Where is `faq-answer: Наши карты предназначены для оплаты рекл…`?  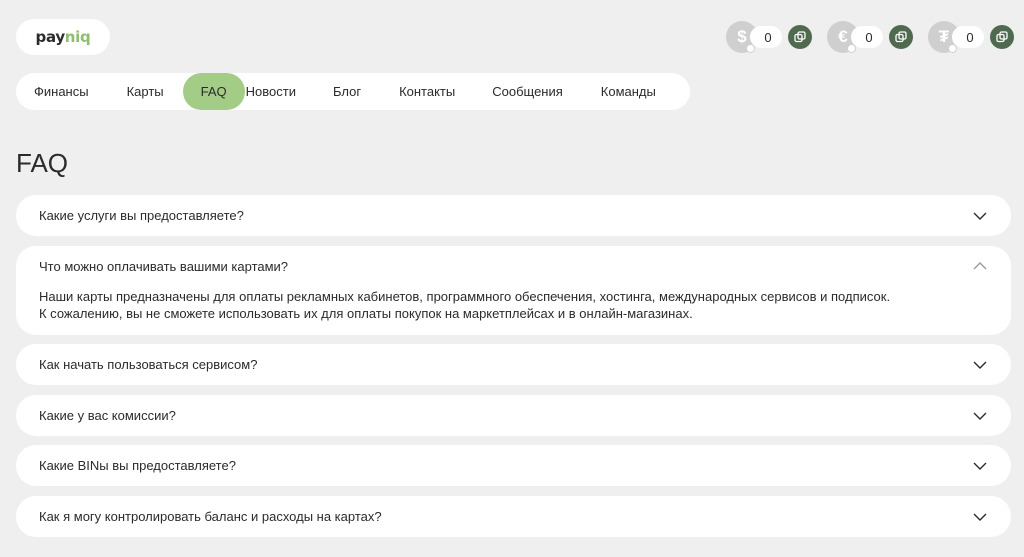 faq-answer: Наши карты предназначены для оплаты рекл… is located at coordinates (464, 305).